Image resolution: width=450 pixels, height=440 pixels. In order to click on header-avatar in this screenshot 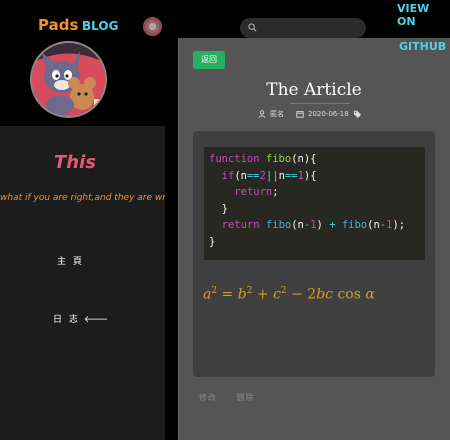, I will do `click(152, 26)`.